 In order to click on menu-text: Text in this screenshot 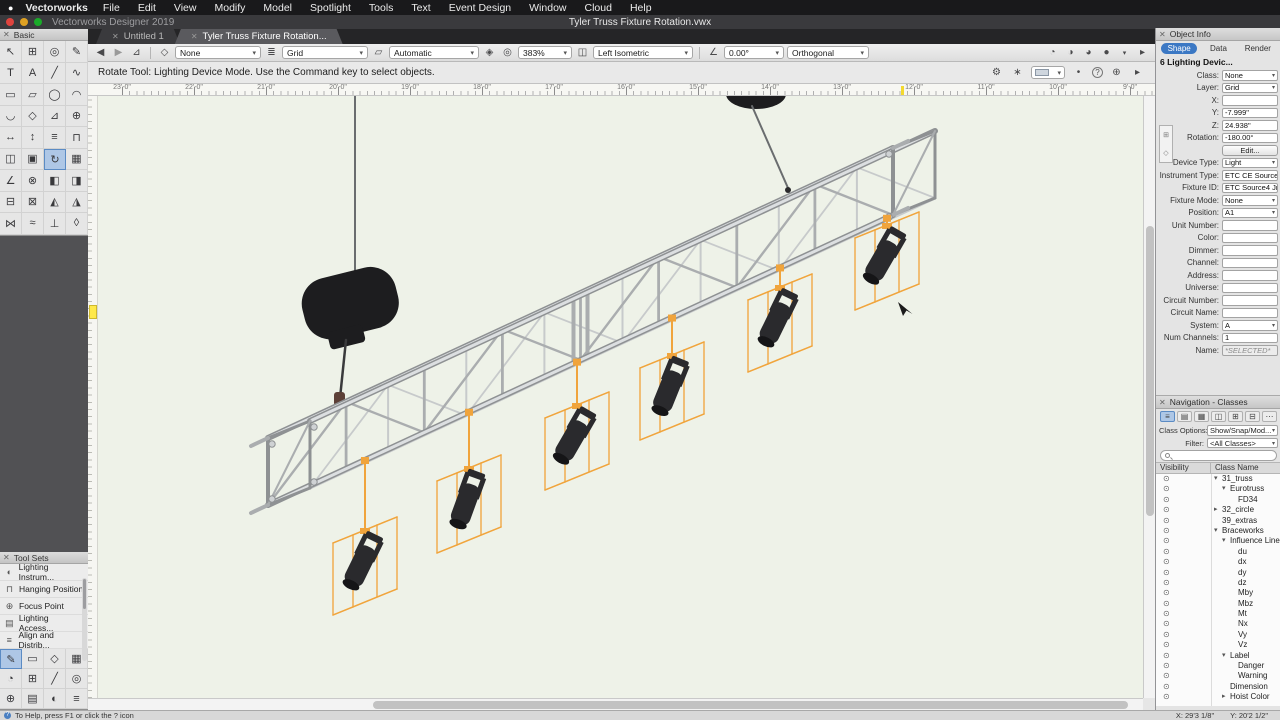, I will do `click(420, 8)`.